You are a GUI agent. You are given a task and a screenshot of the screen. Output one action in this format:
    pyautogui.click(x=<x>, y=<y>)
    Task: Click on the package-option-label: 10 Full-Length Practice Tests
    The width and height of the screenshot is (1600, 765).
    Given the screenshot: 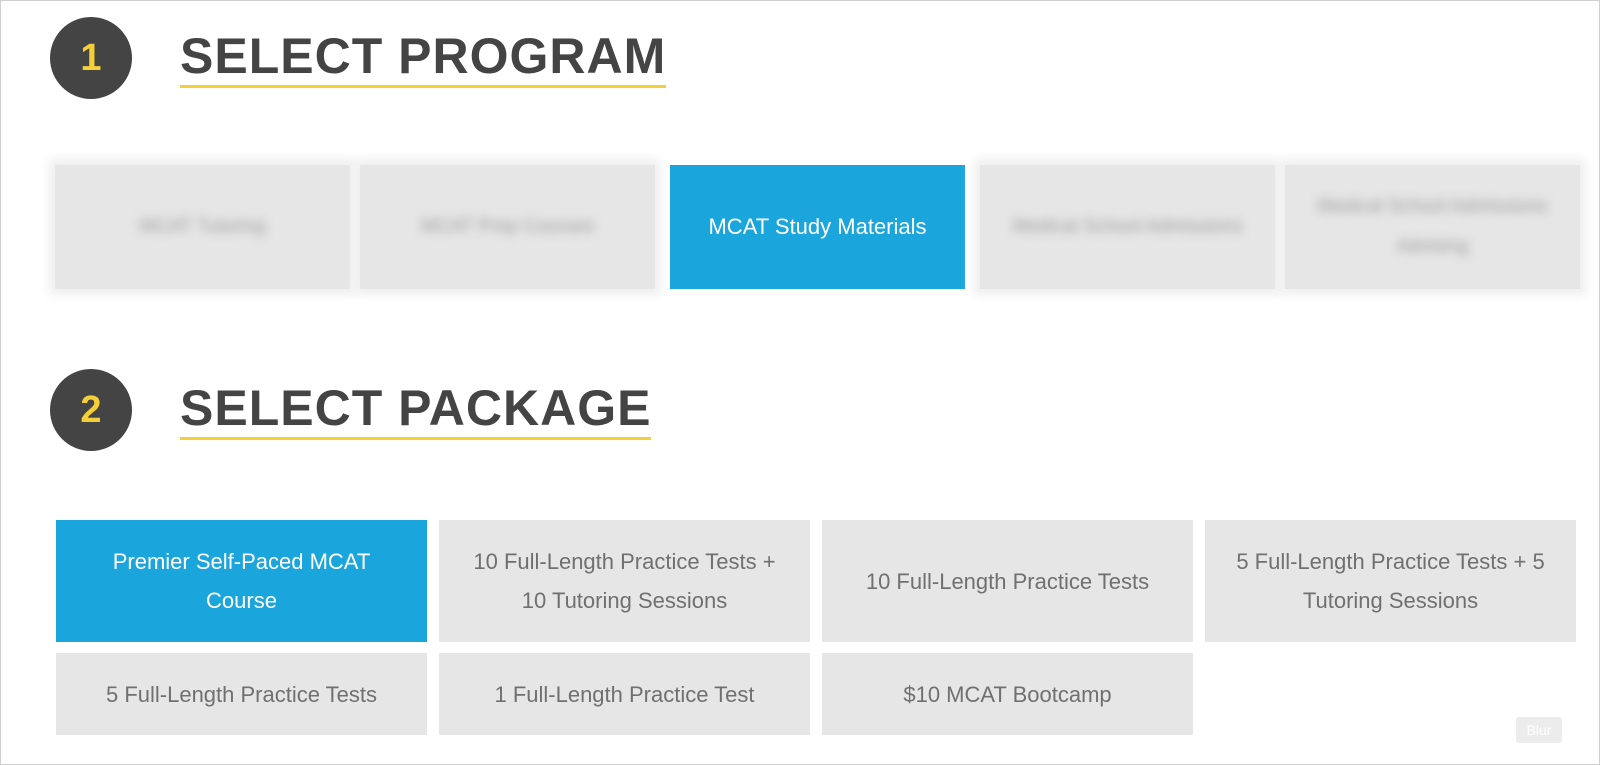 What is the action you would take?
    pyautogui.click(x=1007, y=581)
    